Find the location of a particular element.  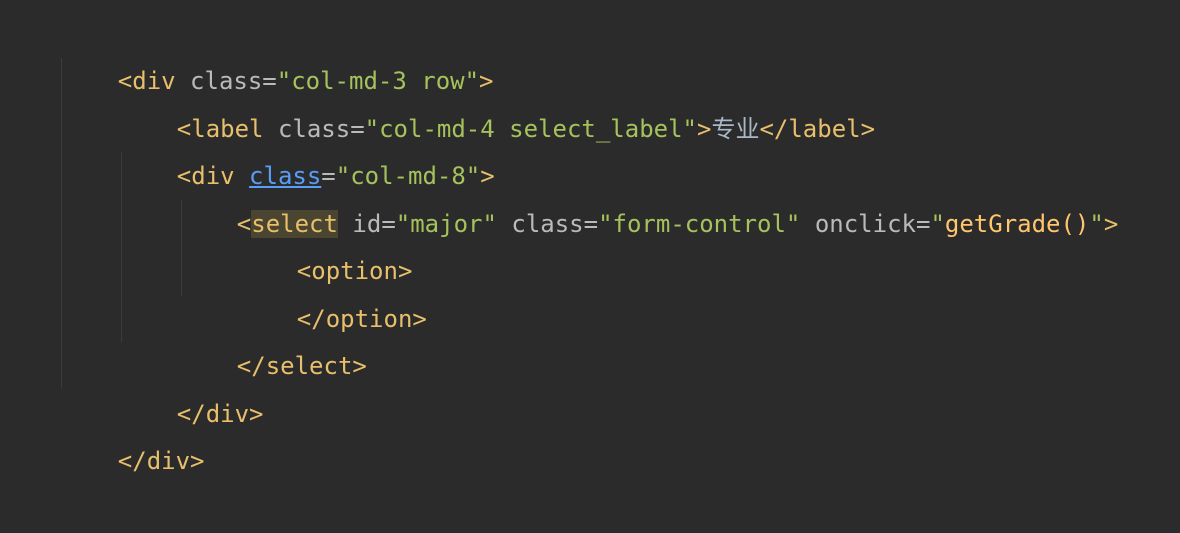

code-line: </option> is located at coordinates (333, 290).